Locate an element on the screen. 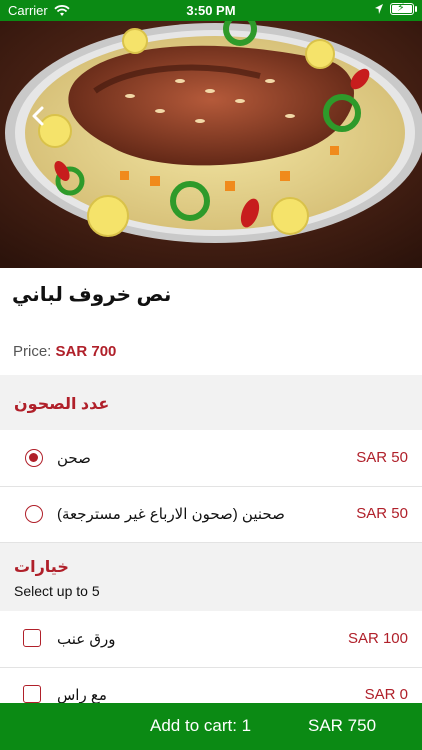 The height and width of the screenshot is (750, 422). radio-button is located at coordinates (34, 514).